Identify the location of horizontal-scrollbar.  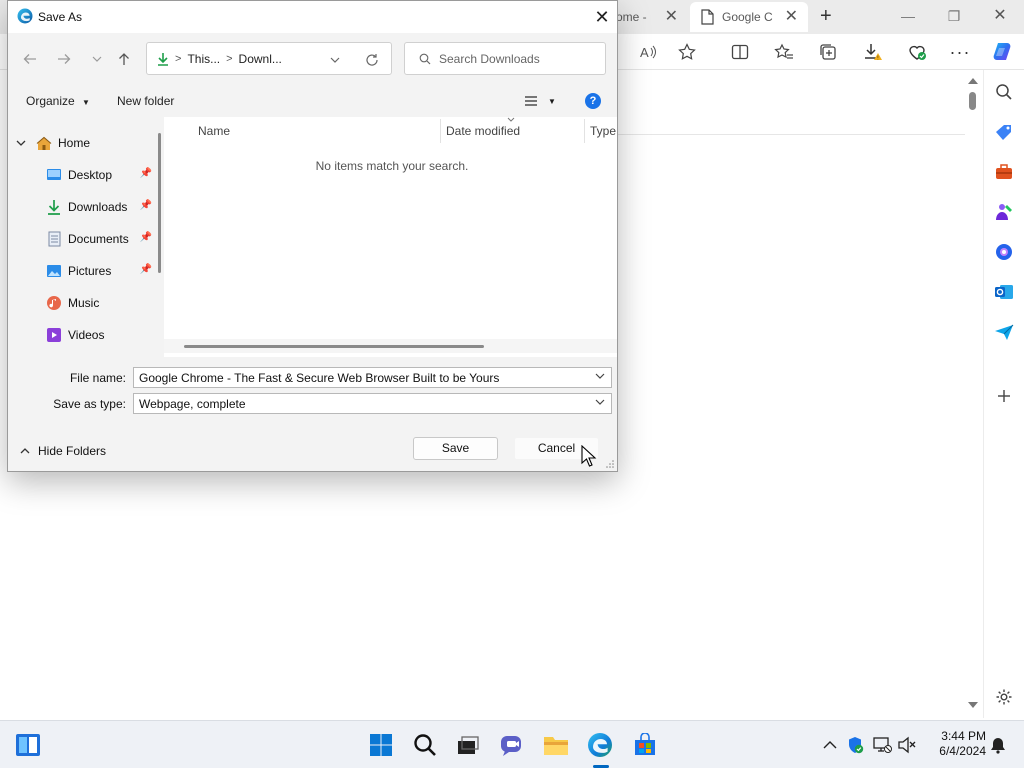
(390, 346).